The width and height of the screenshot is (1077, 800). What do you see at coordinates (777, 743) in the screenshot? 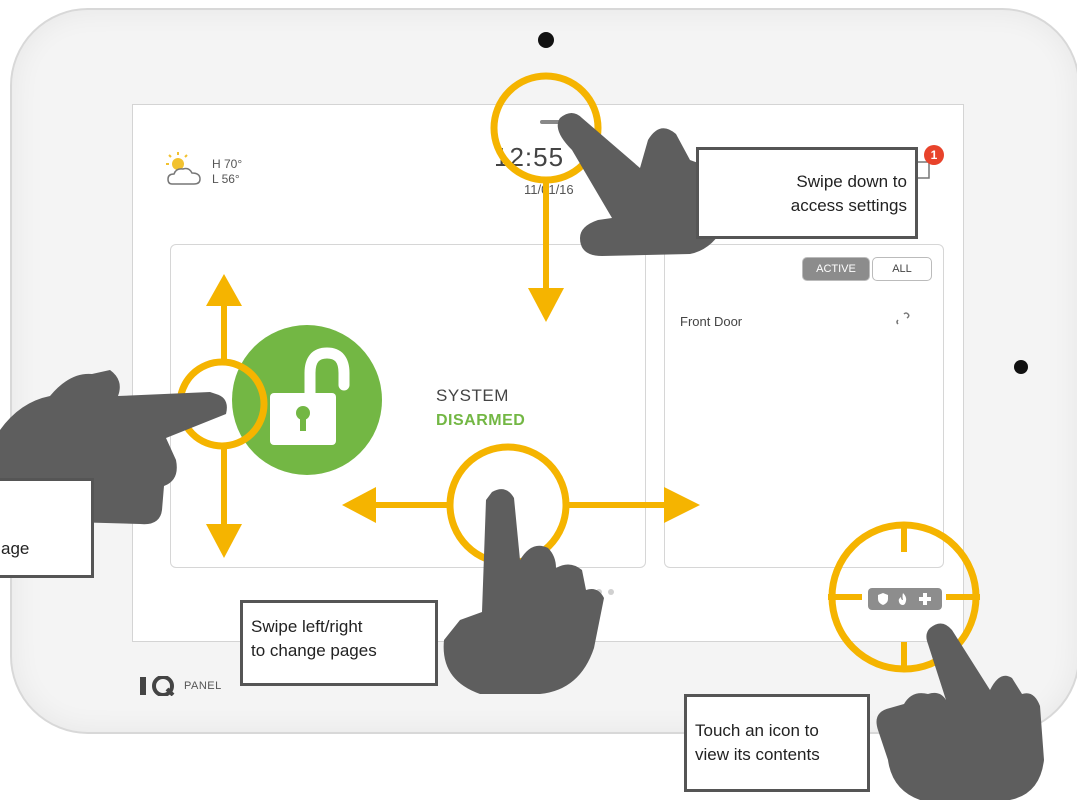
I see `callout-touch-icon: Touch an icon to view its contents` at bounding box center [777, 743].